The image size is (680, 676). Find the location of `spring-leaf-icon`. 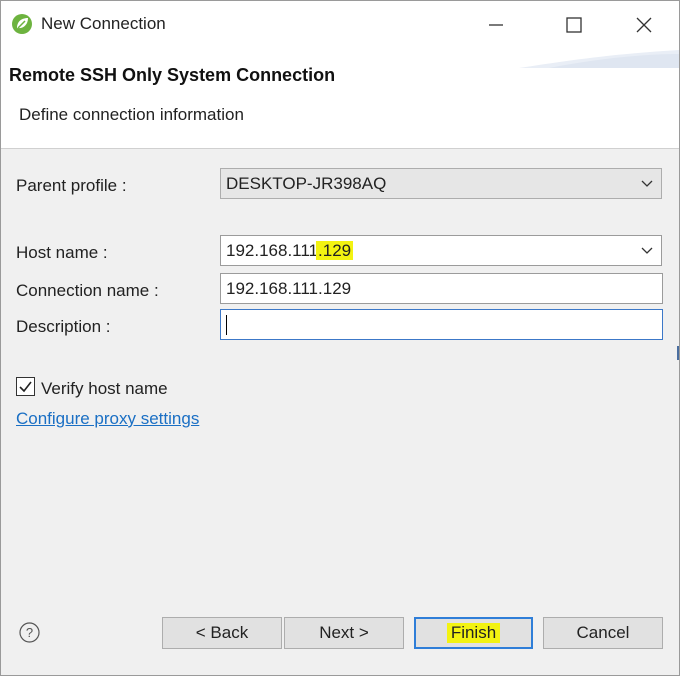

spring-leaf-icon is located at coordinates (22, 24).